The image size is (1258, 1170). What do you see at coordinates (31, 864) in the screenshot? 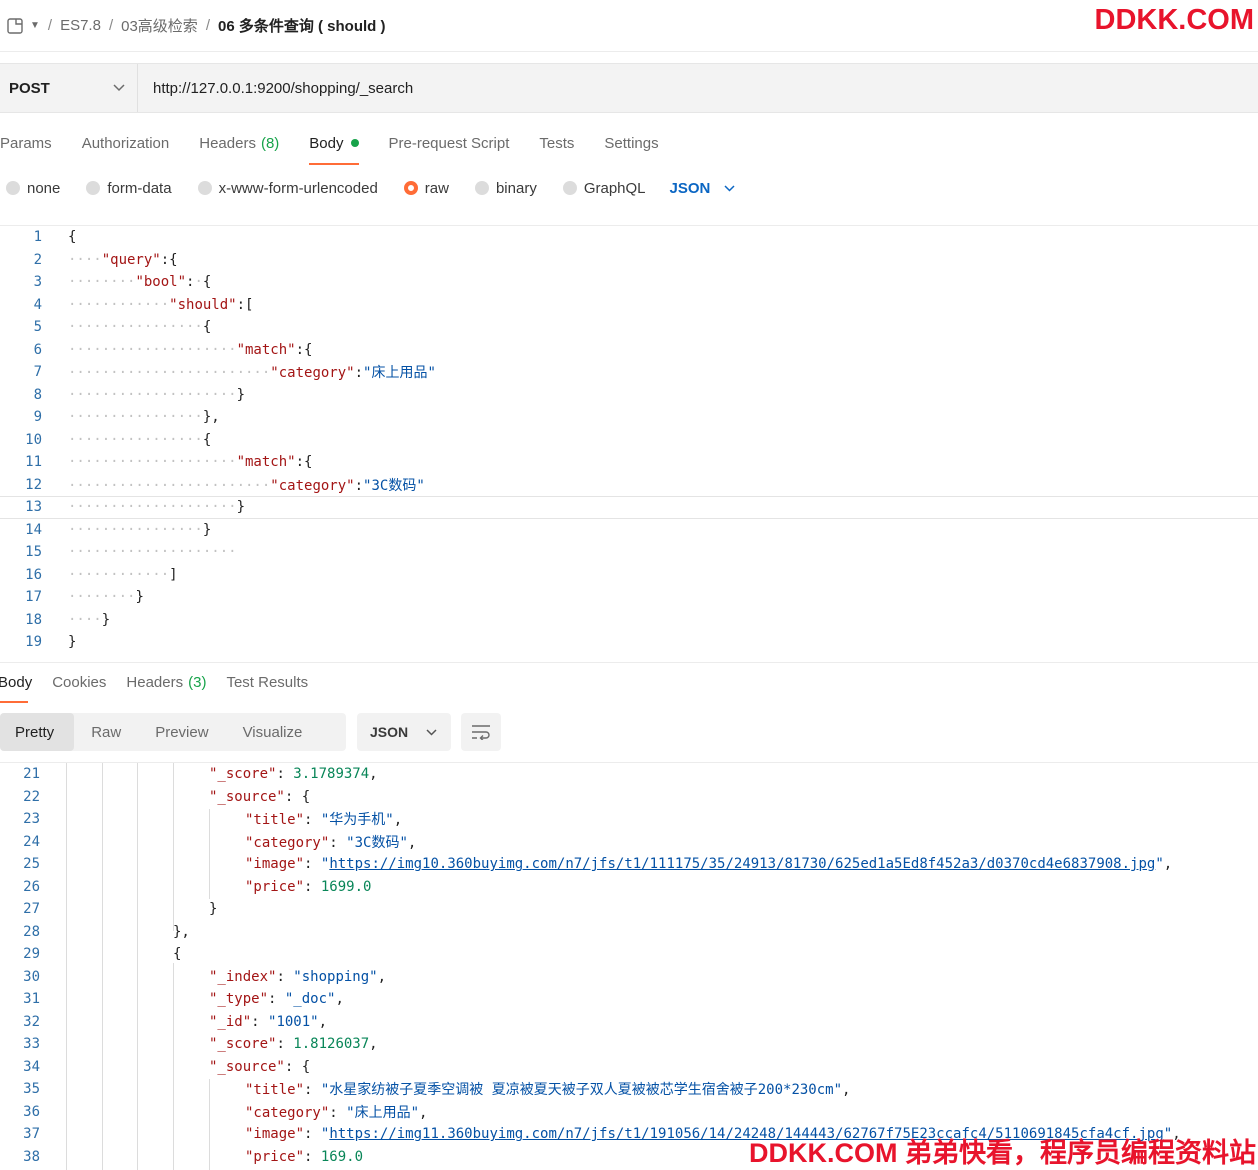
I see `line-number: 25` at bounding box center [31, 864].